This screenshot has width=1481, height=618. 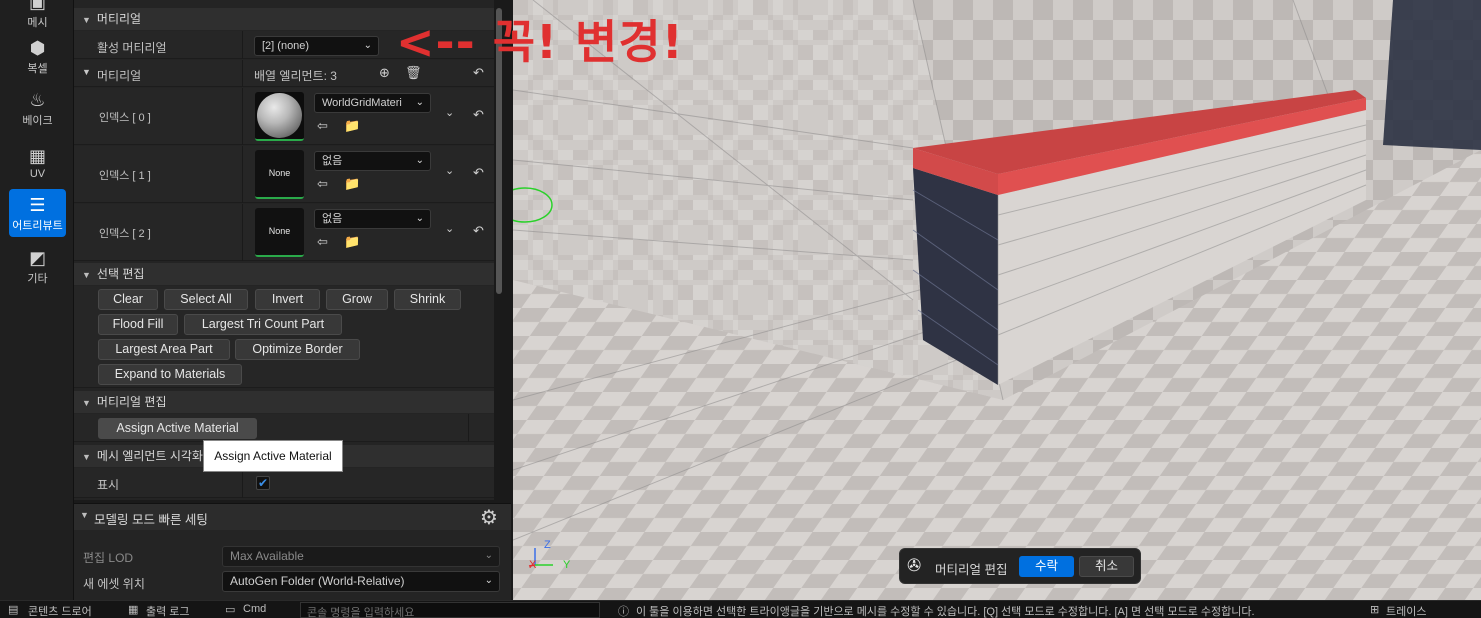 I want to click on material-slot-row: 인덱스 [ 2 ] None 없음 ⌄ ⇦ 📁 ⌄ ↶, so click(x=284, y=232).